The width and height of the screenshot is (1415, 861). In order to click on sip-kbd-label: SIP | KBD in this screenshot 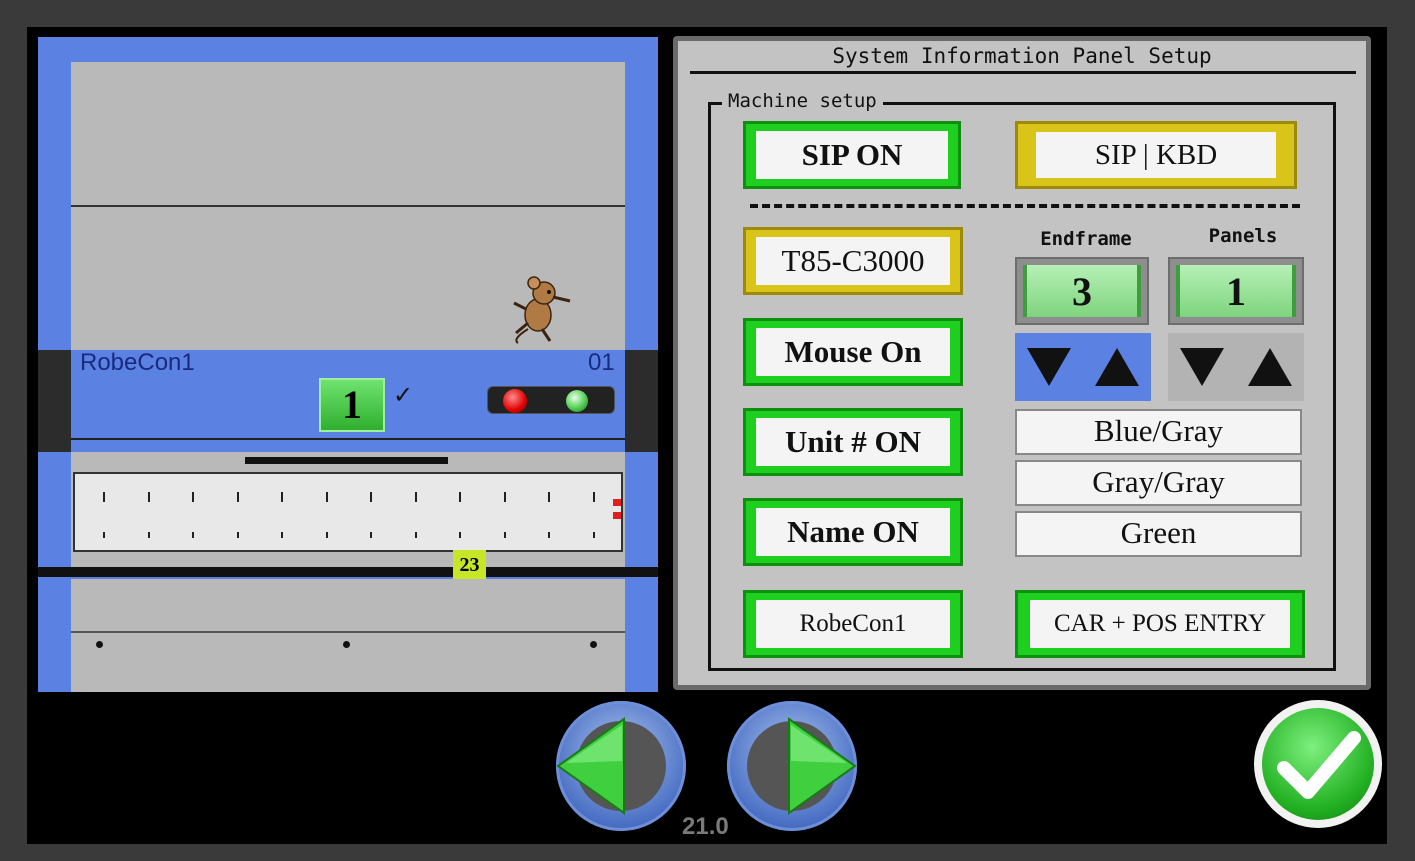, I will do `click(1156, 155)`.